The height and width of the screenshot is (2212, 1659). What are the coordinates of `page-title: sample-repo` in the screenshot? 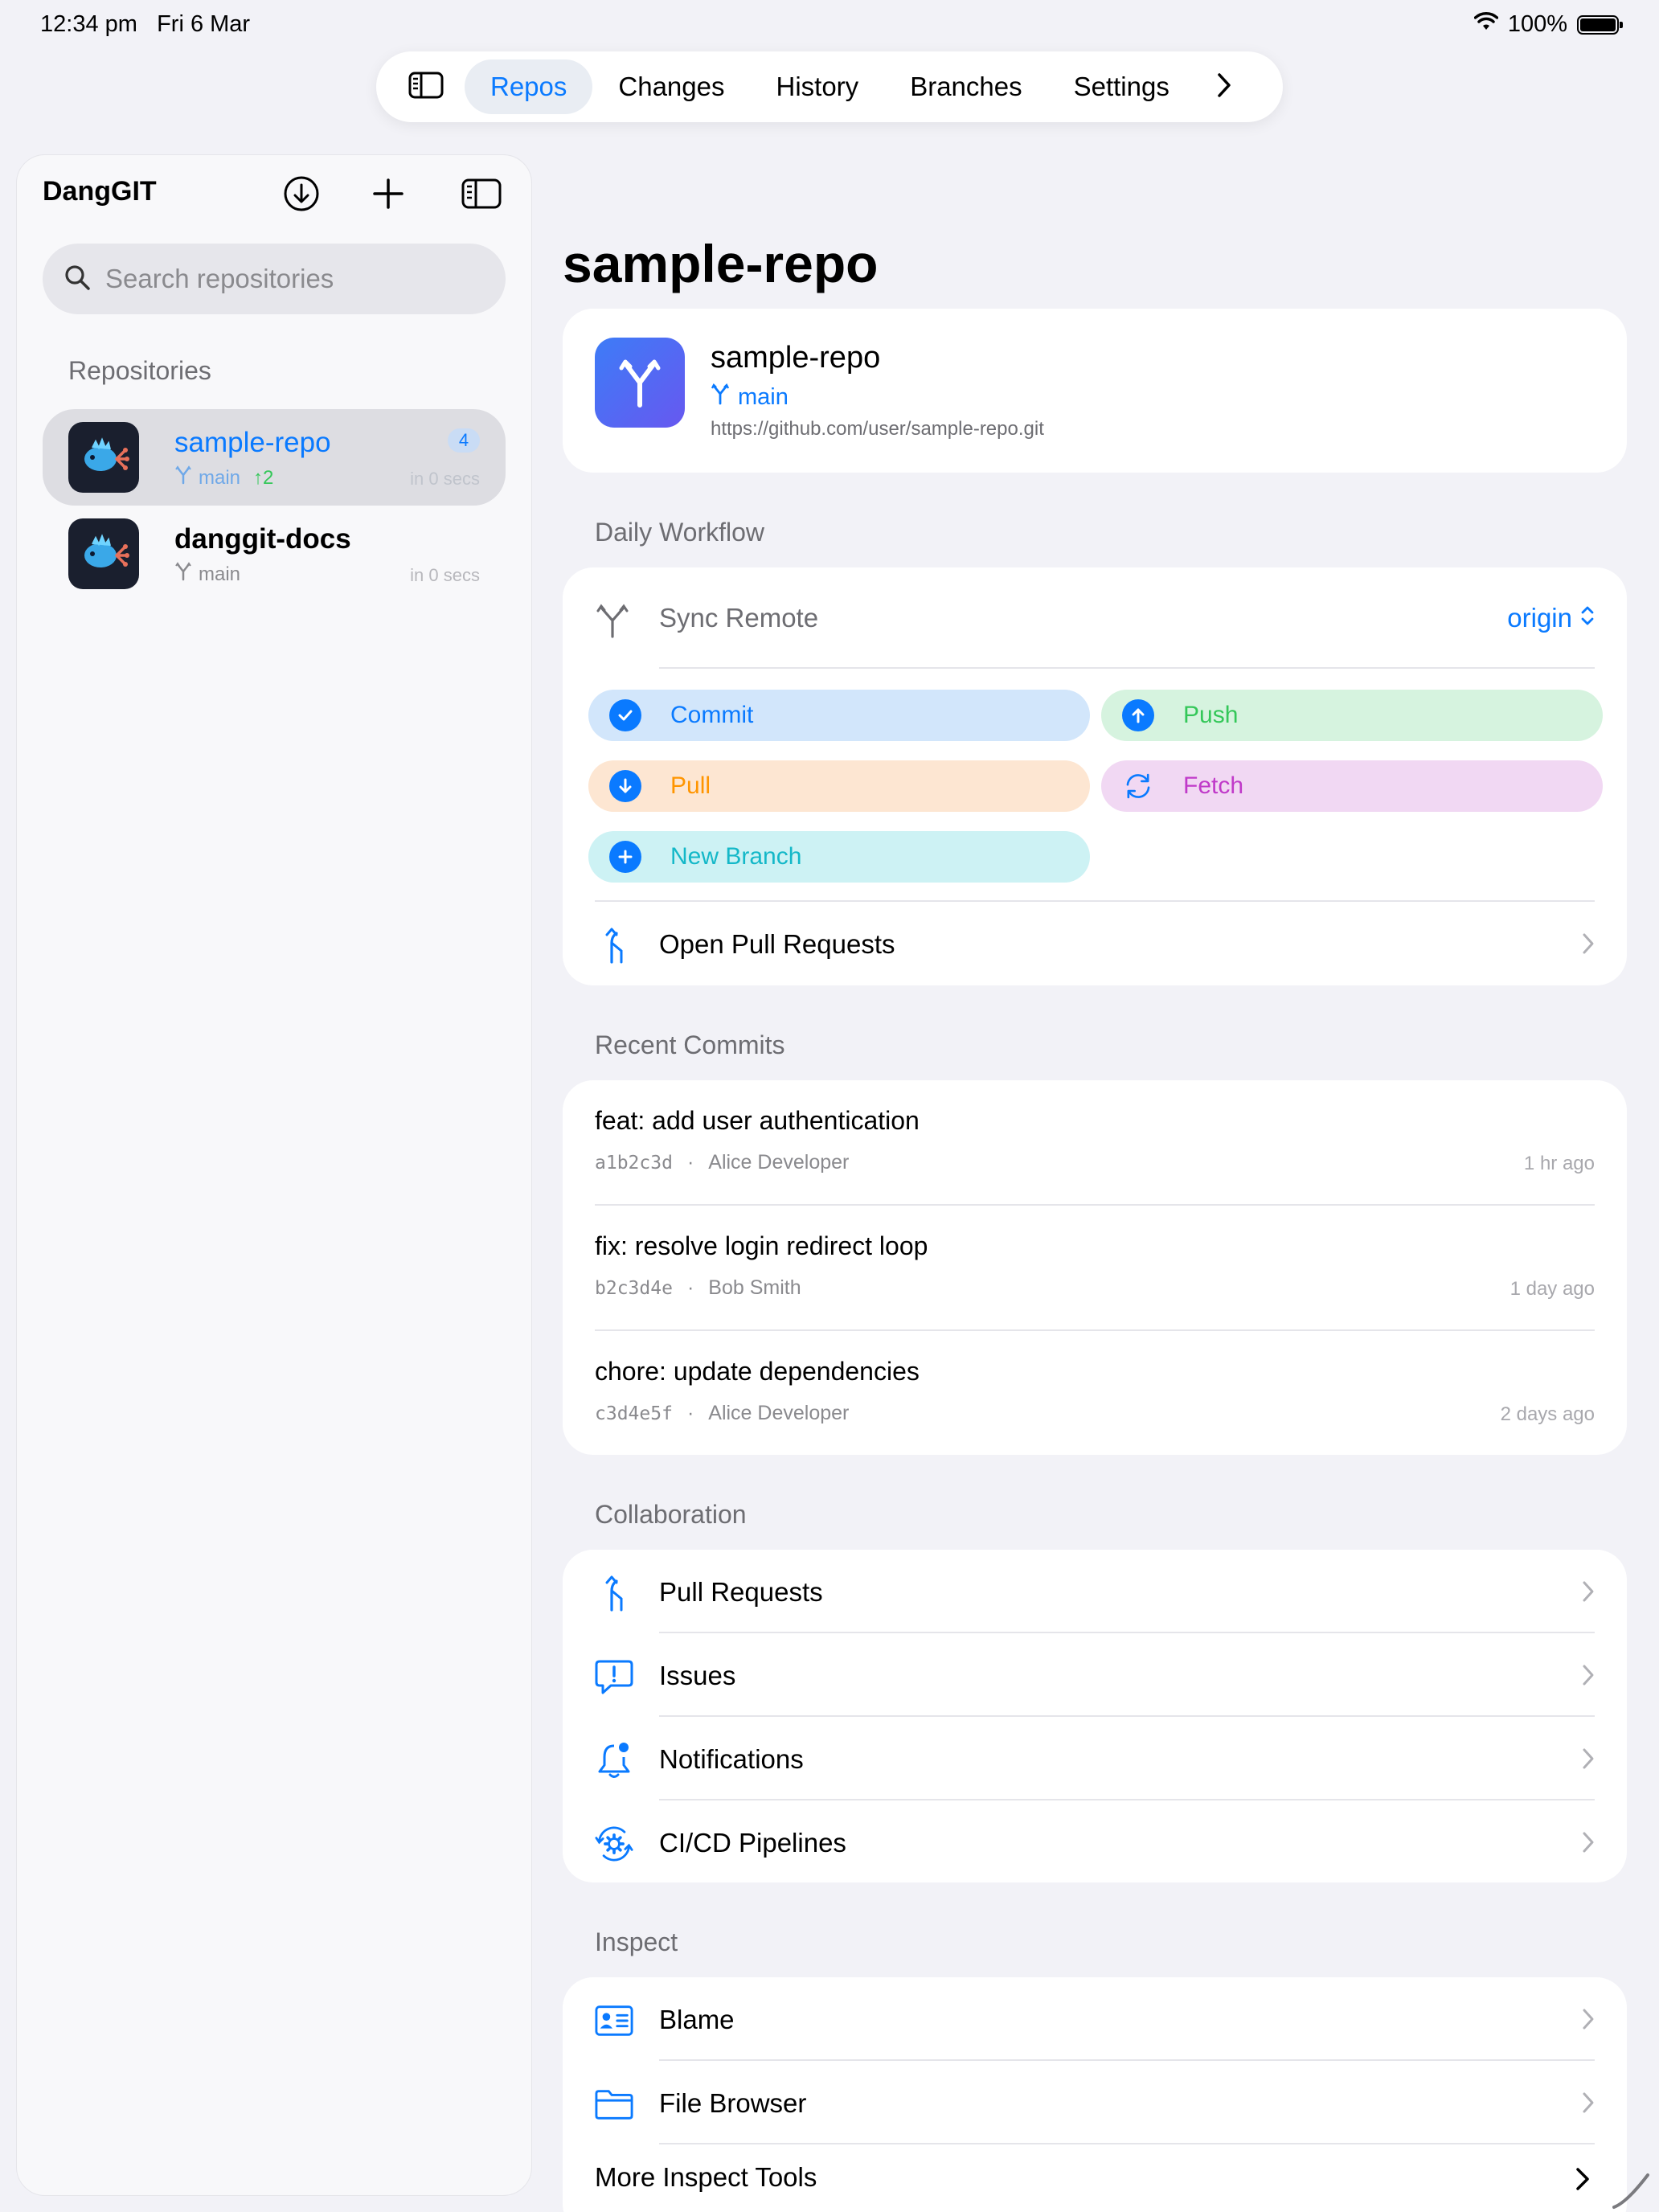 It's located at (721, 263).